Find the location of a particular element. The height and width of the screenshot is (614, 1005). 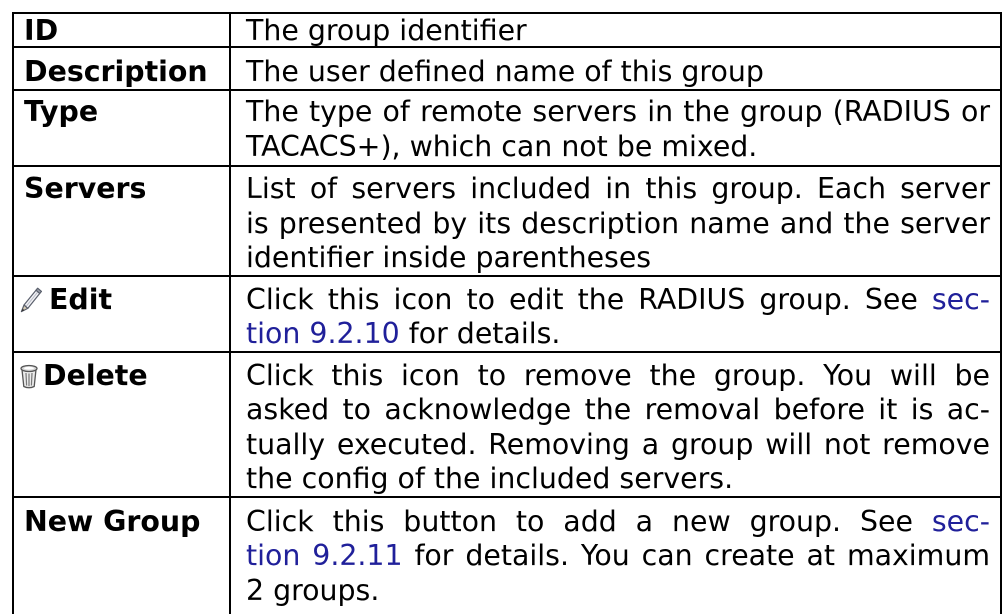

description-line: the config of the included servers. is located at coordinates (490, 478).